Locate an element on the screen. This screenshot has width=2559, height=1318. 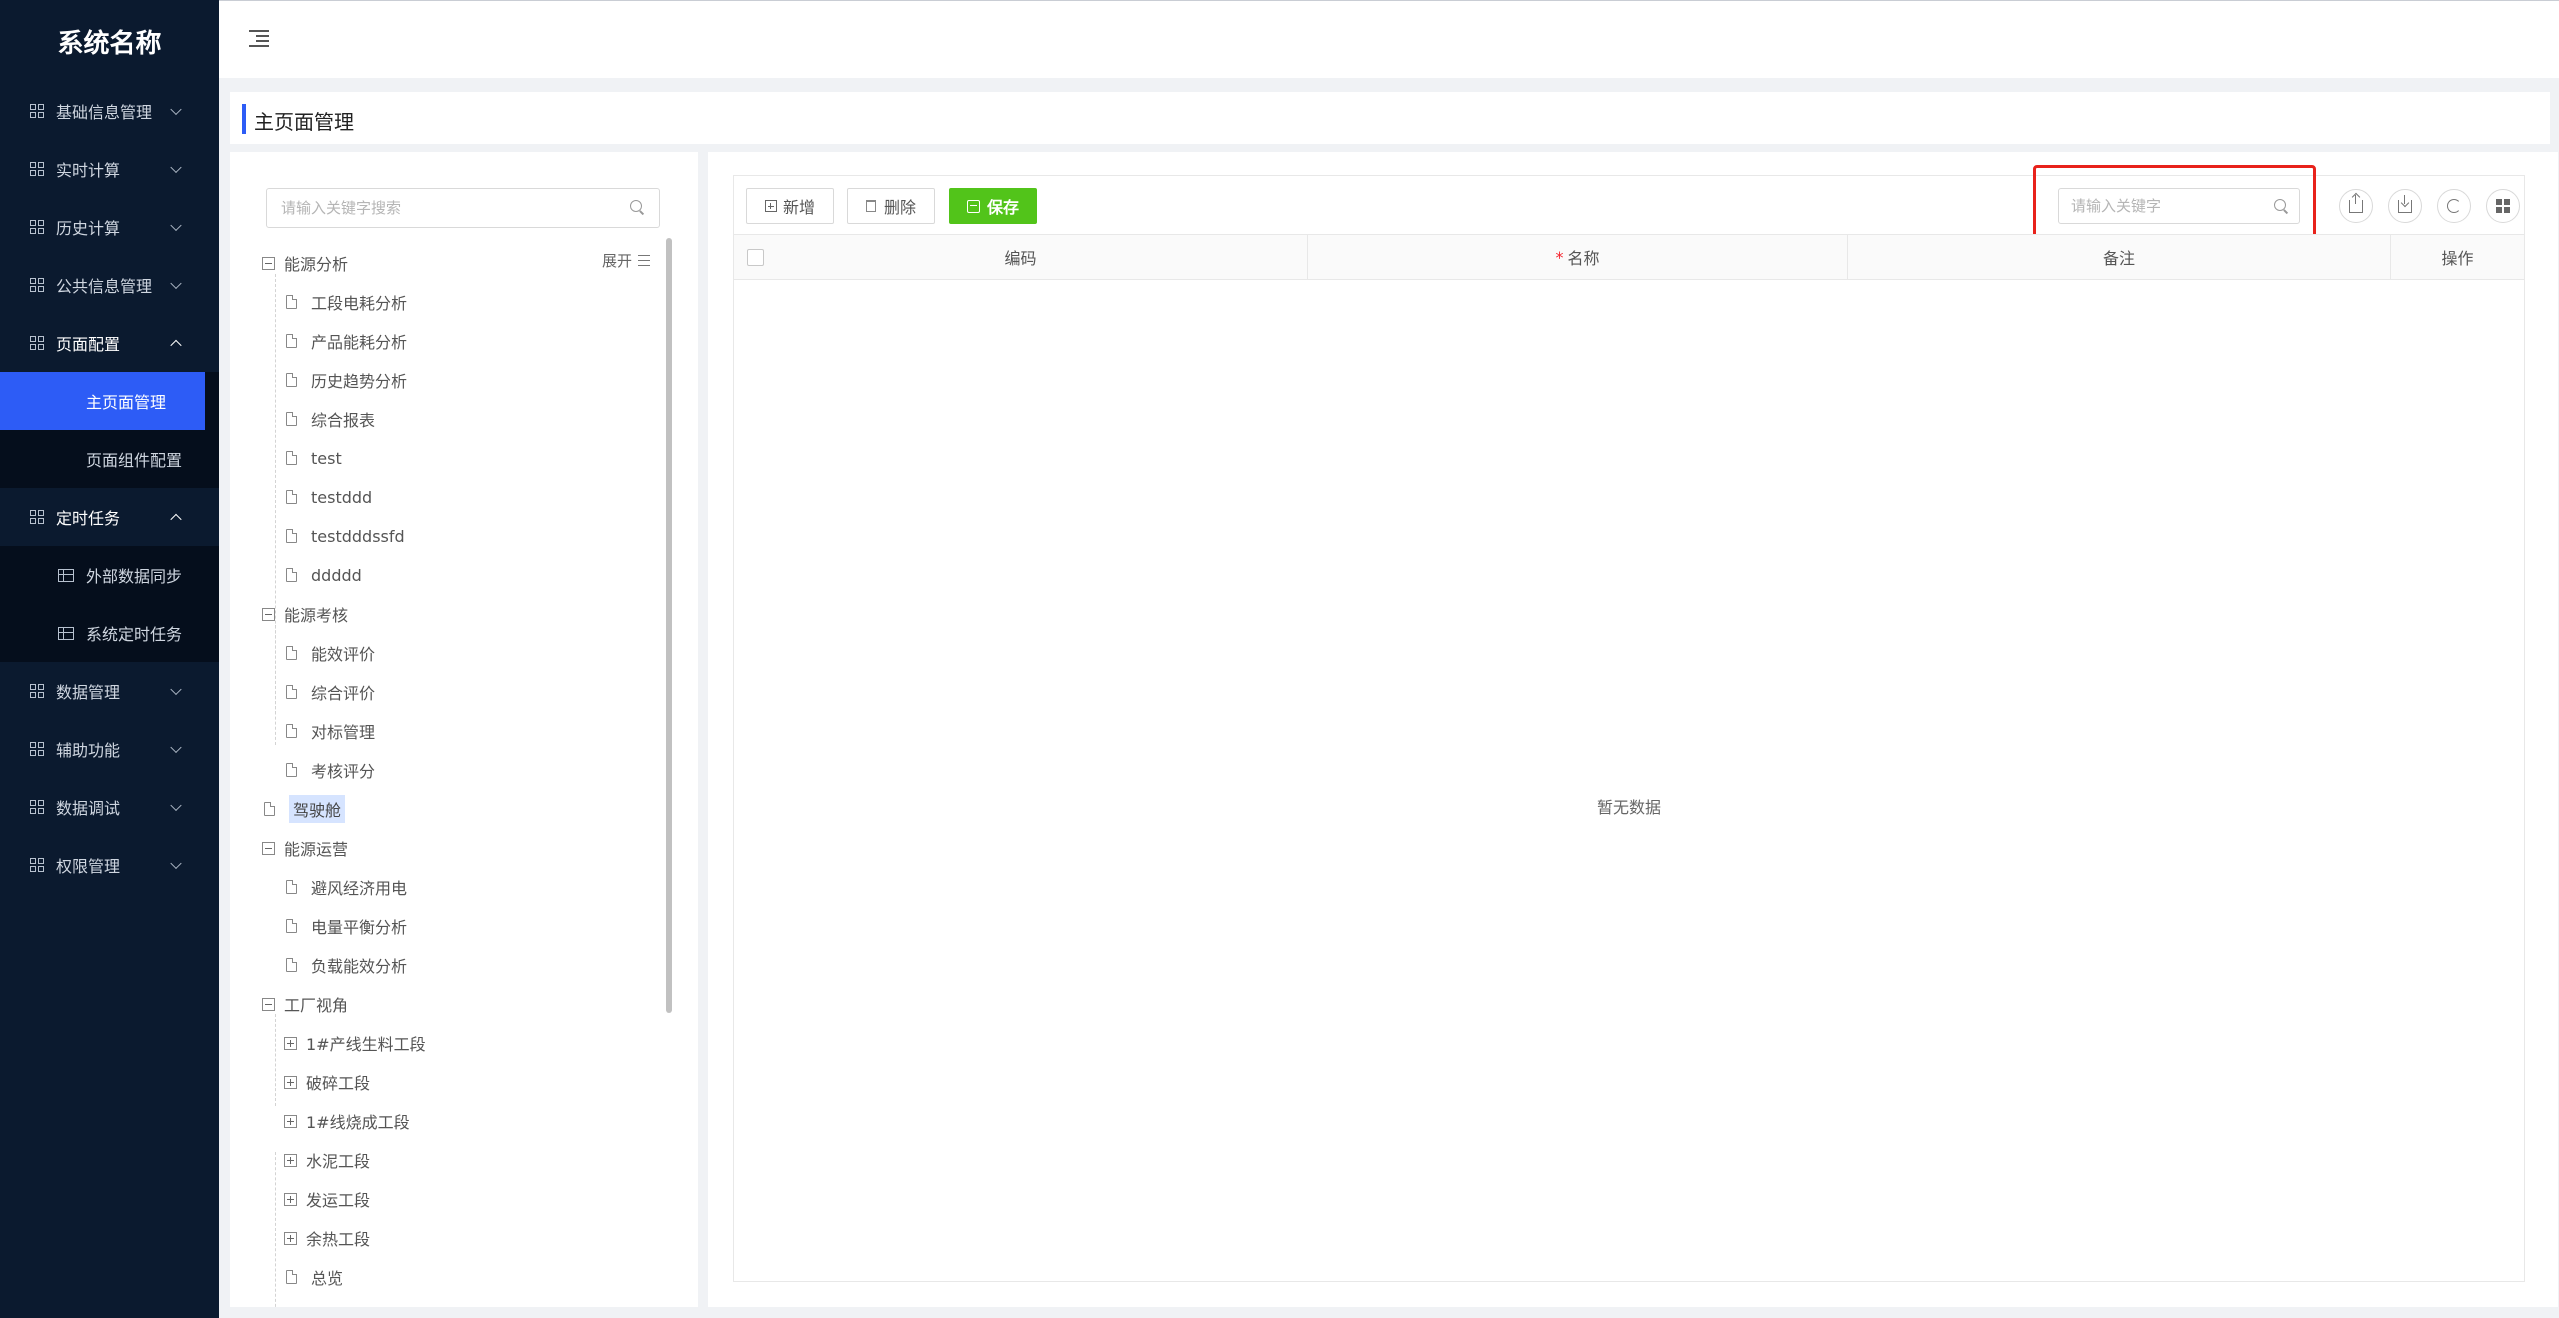
tree-node: 负载能效分析 is located at coordinates (346, 965).